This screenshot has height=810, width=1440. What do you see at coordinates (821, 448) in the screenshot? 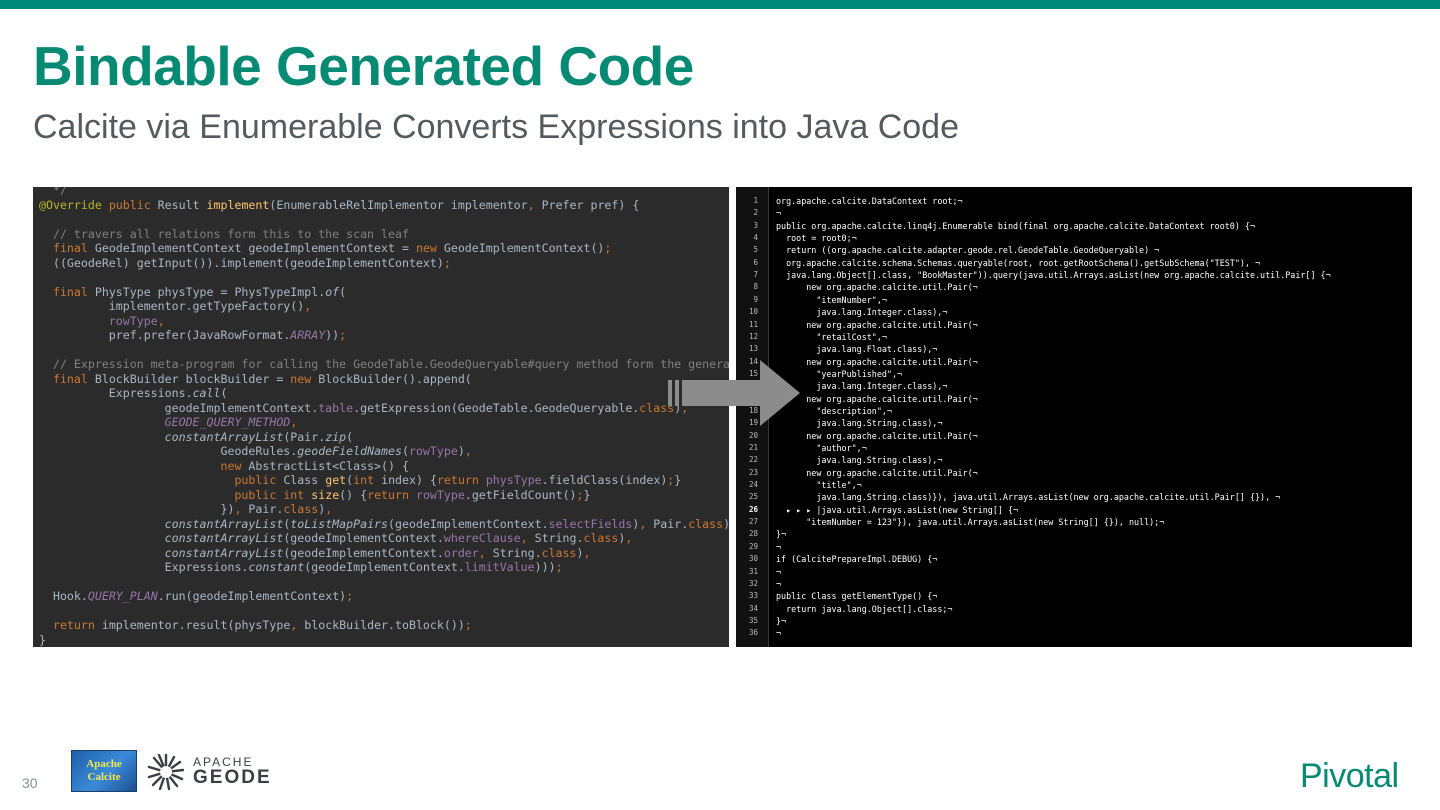
I see `generated-code-line: "author",¬` at bounding box center [821, 448].